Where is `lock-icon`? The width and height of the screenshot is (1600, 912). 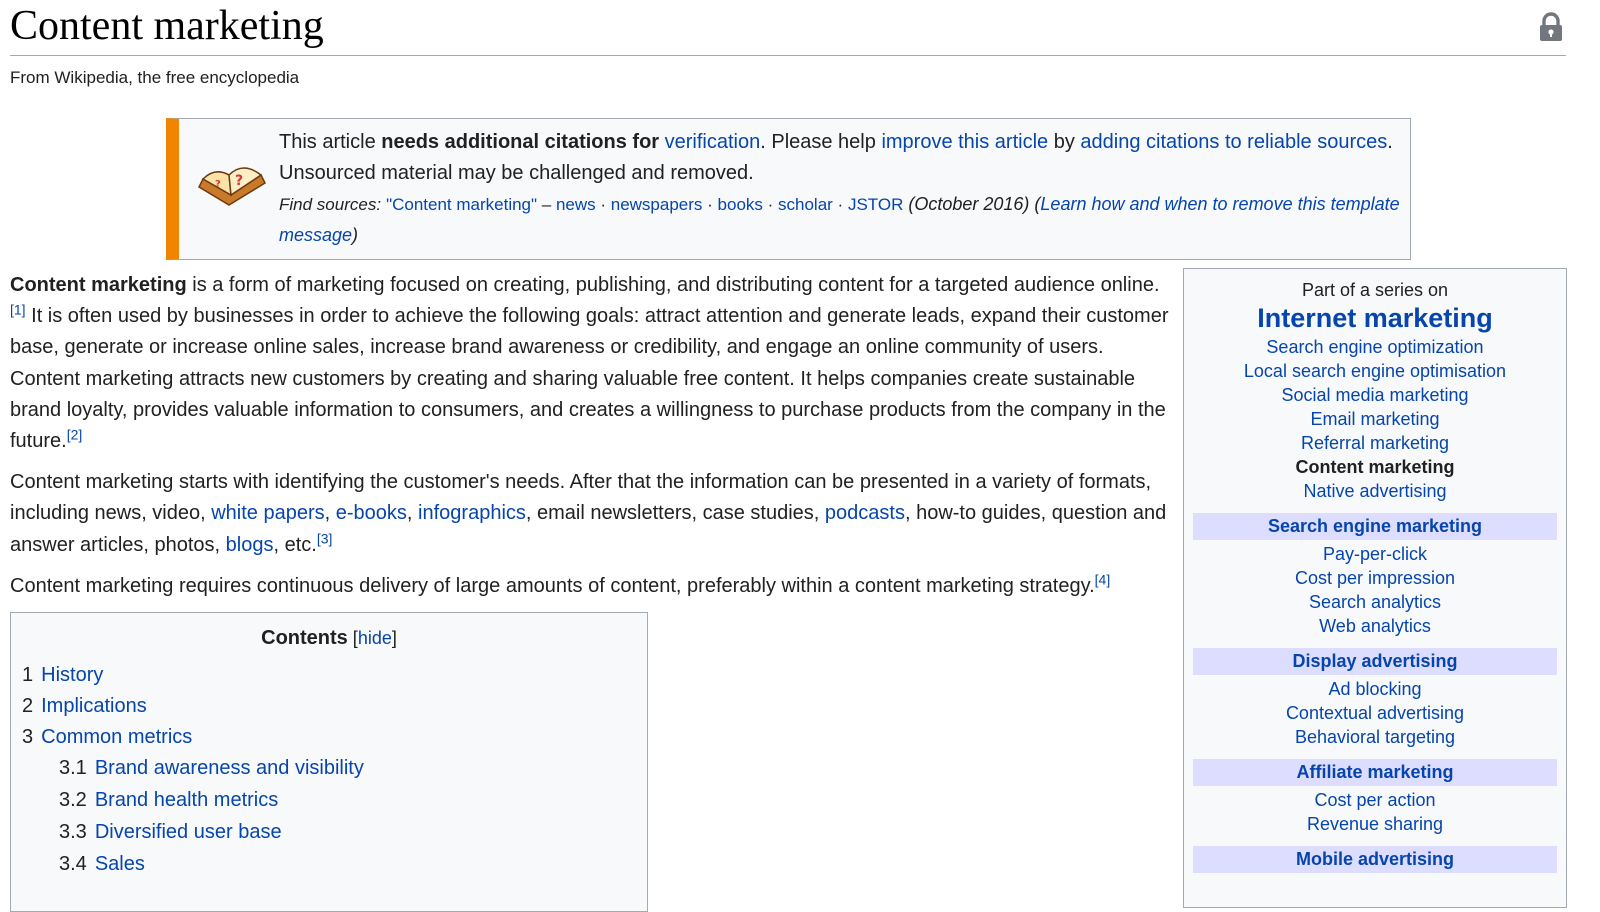
lock-icon is located at coordinates (1551, 27).